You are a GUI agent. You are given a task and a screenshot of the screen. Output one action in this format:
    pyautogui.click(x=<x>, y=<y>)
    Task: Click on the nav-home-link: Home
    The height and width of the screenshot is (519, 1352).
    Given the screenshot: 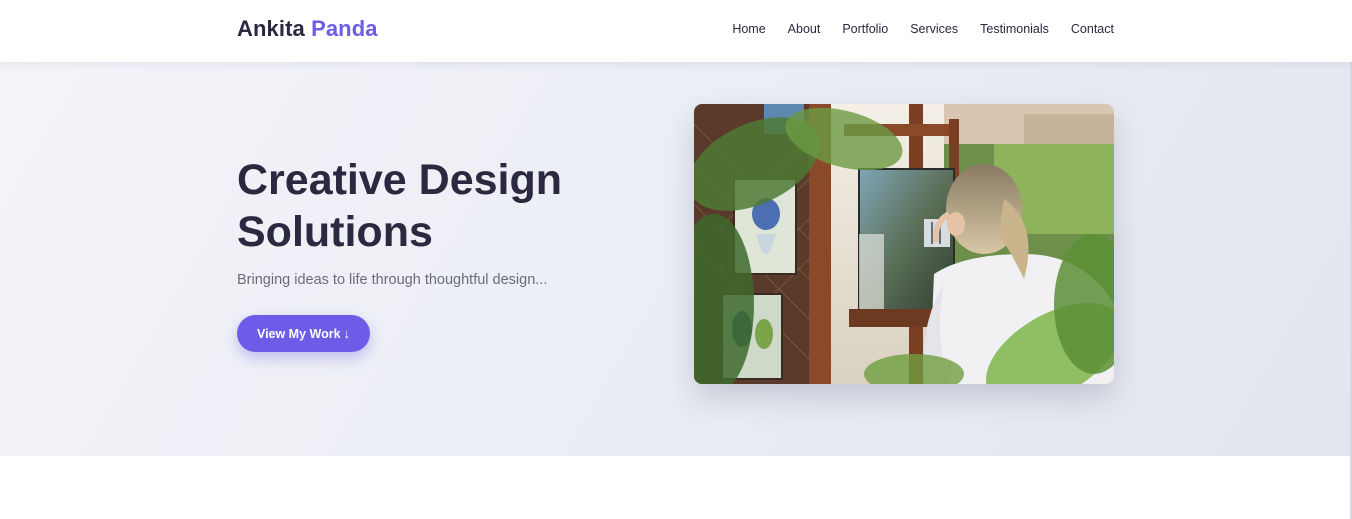 What is the action you would take?
    pyautogui.click(x=748, y=29)
    